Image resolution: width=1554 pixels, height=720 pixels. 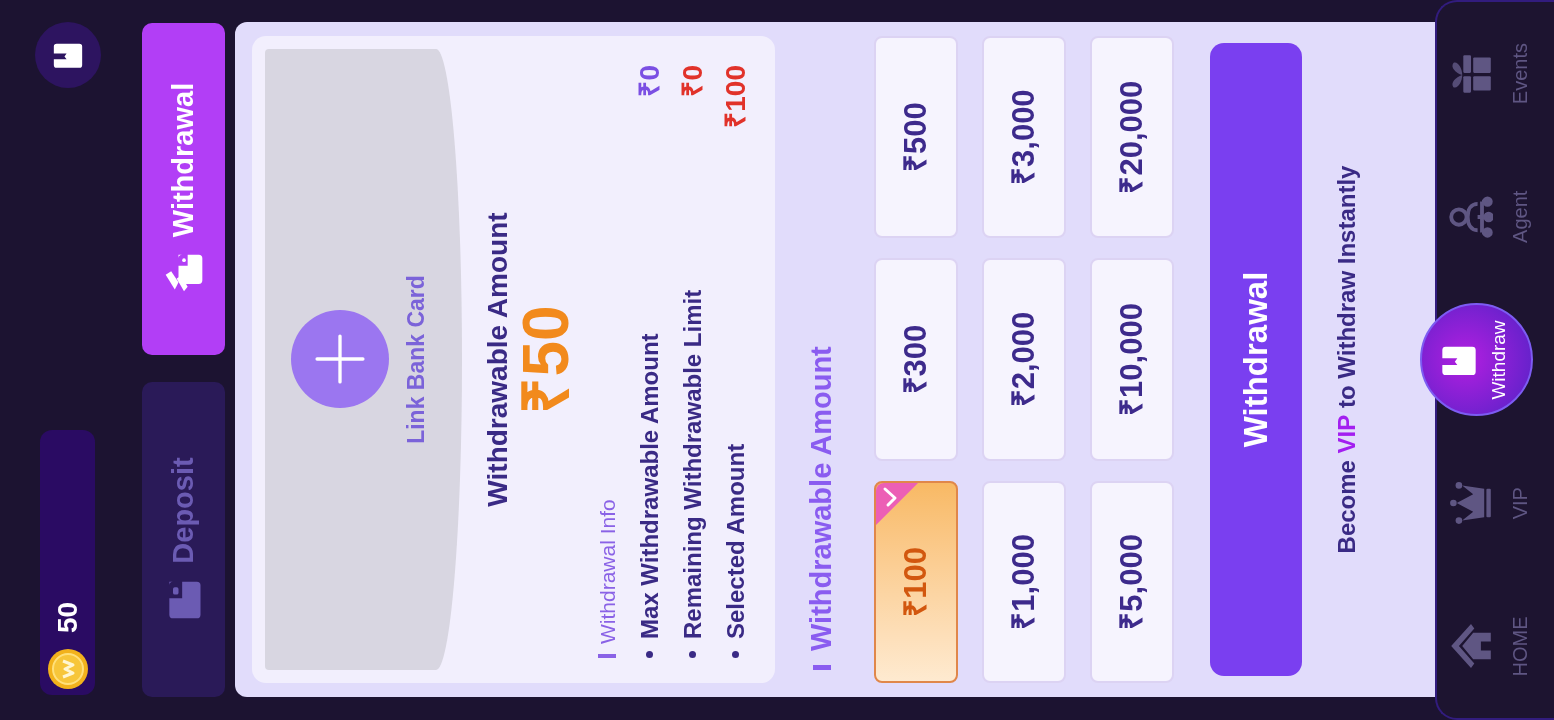 What do you see at coordinates (1132, 137) in the screenshot?
I see `amount-option: ₹20,000` at bounding box center [1132, 137].